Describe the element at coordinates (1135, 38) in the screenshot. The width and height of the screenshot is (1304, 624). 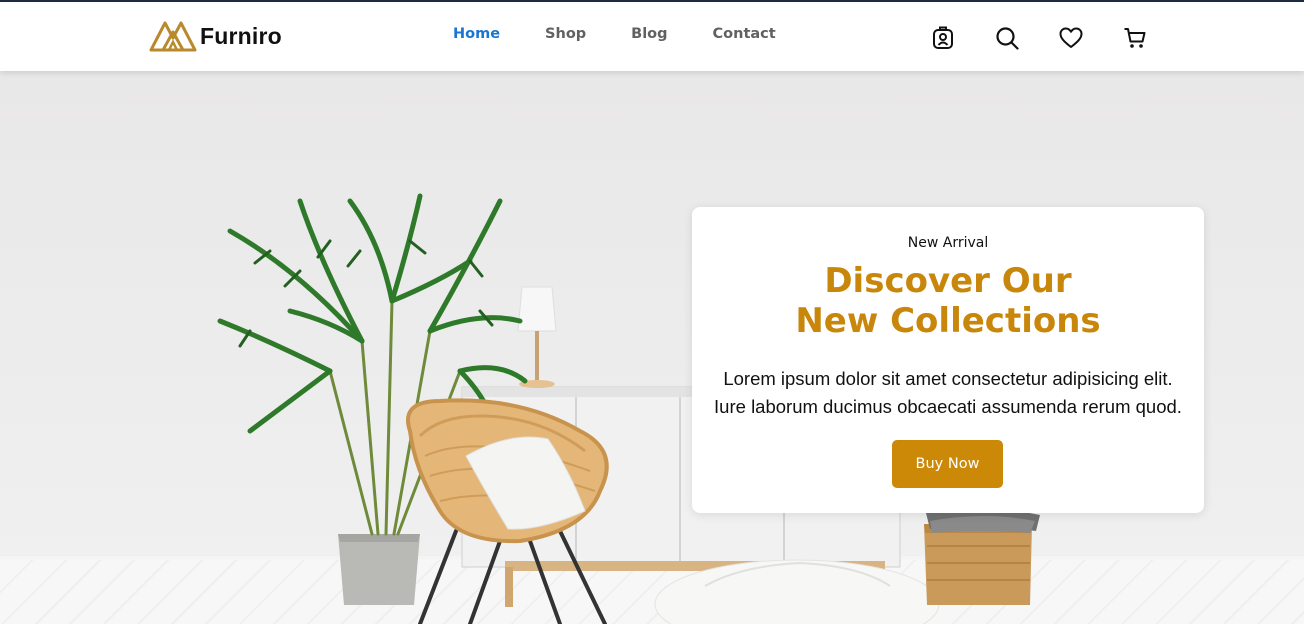
I see `cart-icon` at that location.